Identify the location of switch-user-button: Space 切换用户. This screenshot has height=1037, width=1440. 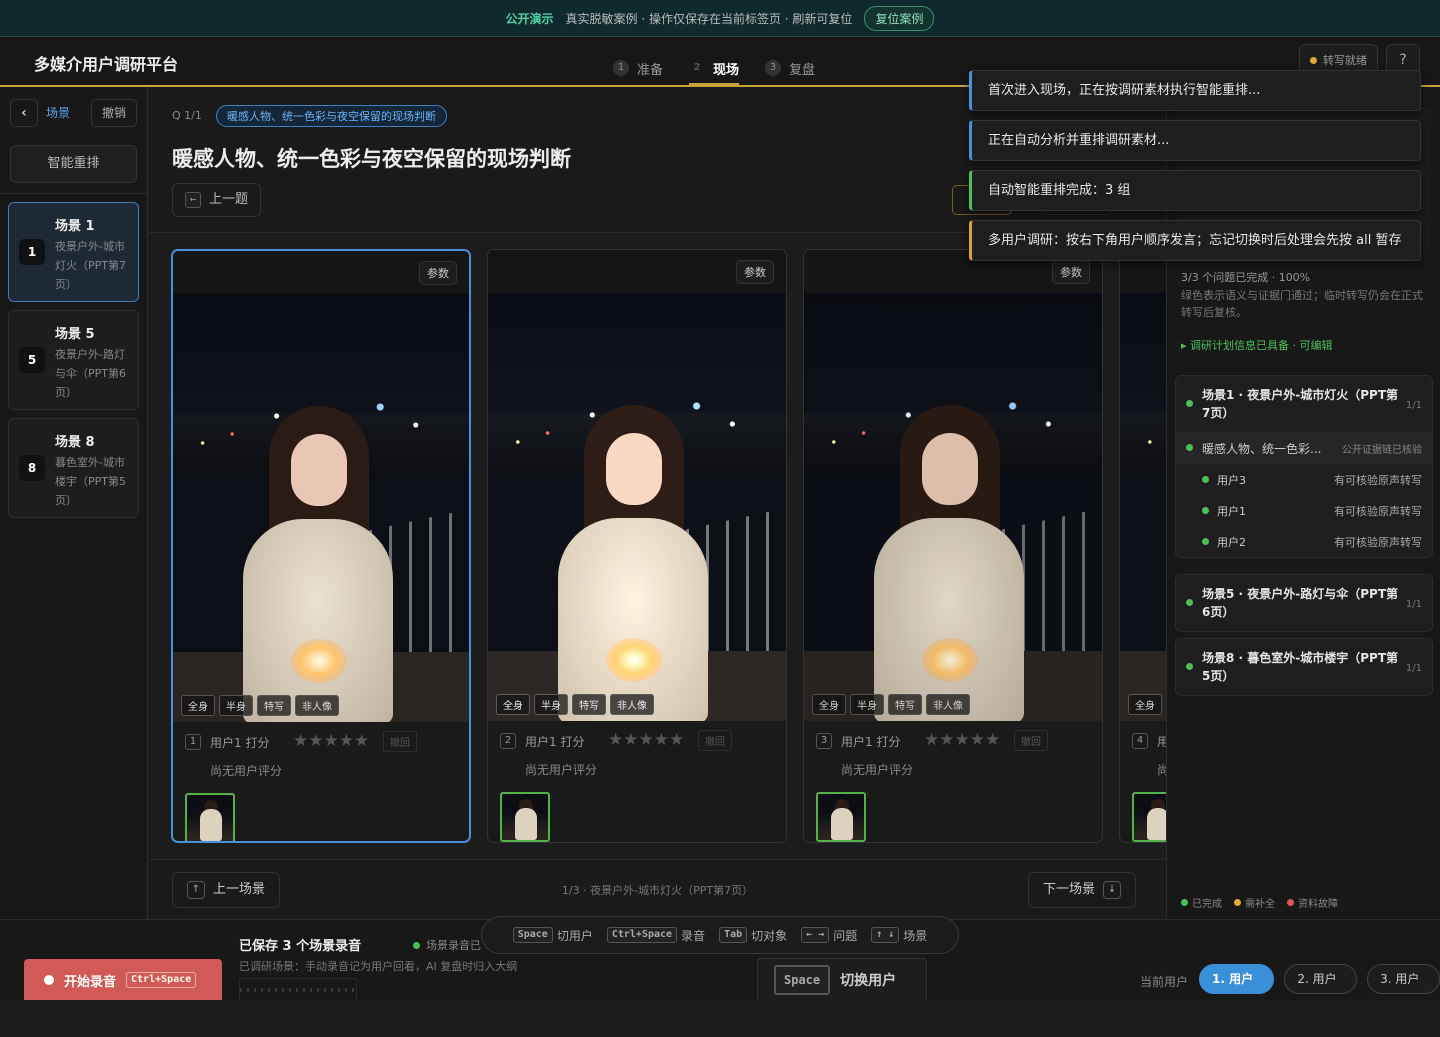
(842, 979).